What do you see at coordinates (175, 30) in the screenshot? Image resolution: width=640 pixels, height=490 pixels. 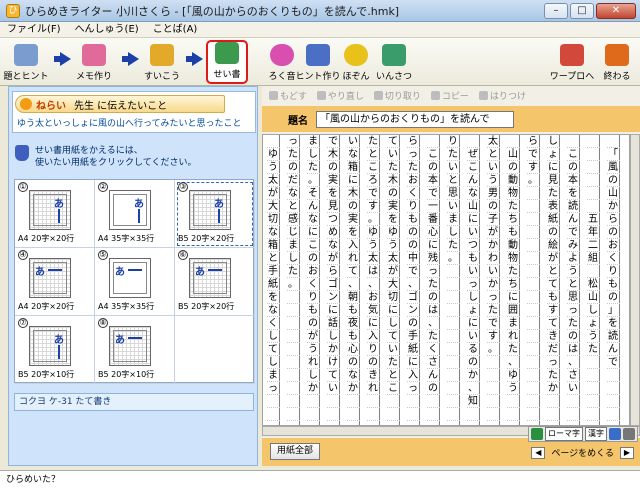 I see `menu-words: ことば(A)` at bounding box center [175, 30].